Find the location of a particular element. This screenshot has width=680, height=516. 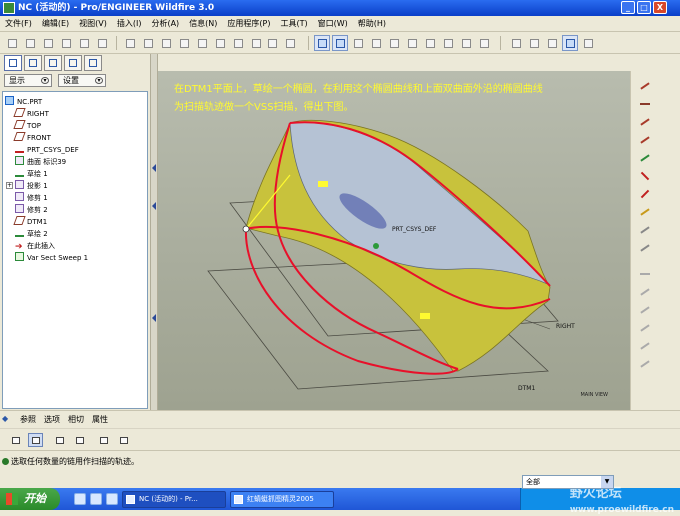

menu-info: 信息(N) is located at coordinates (203, 24).